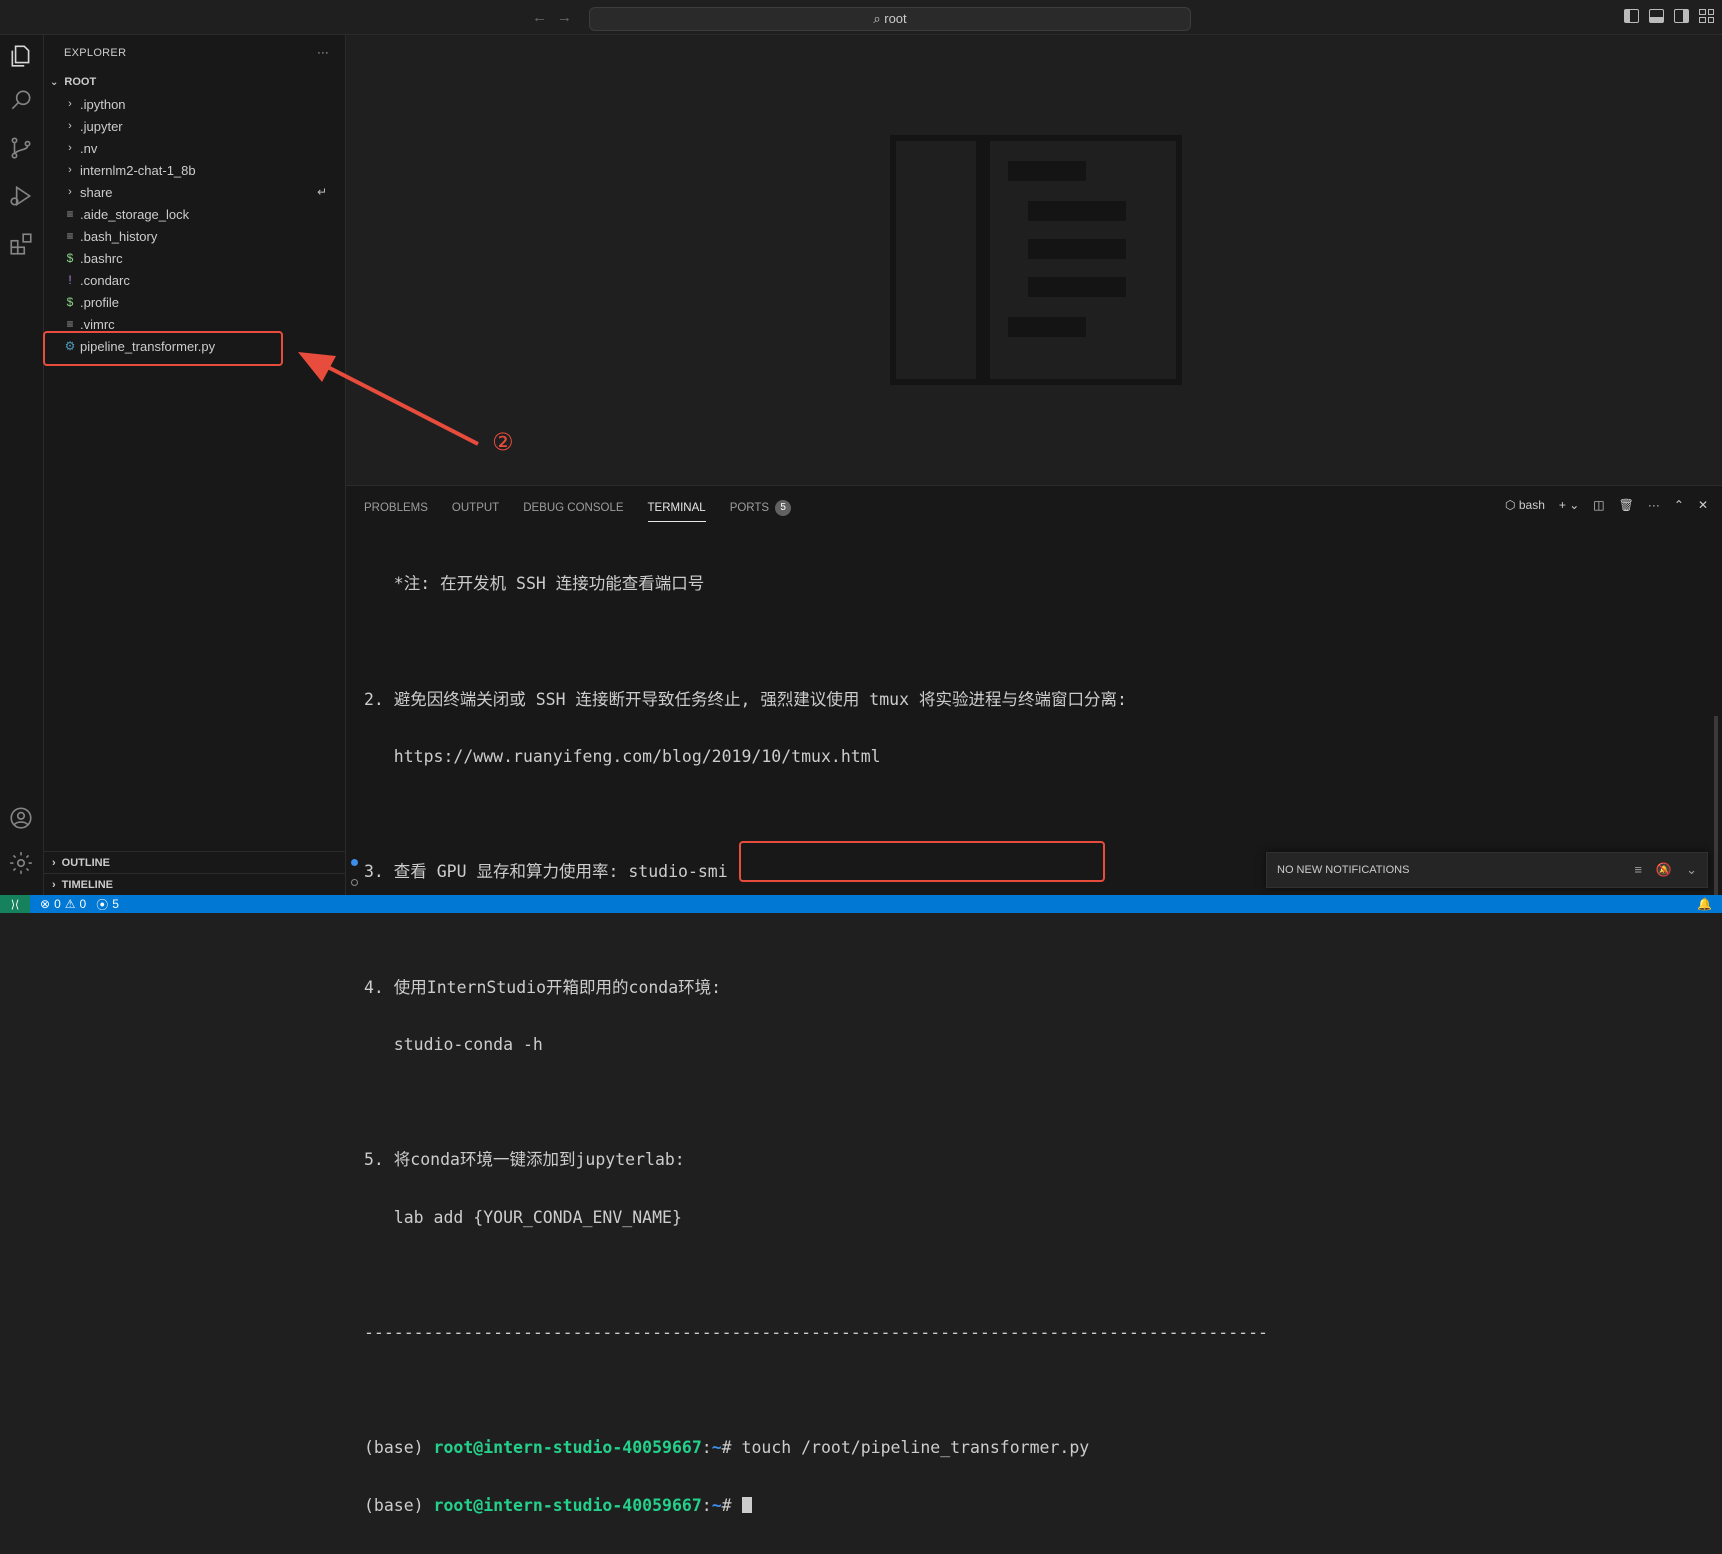 The height and width of the screenshot is (1554, 1722). Describe the element at coordinates (195, 884) in the screenshot. I see `timeline-section: › TIMELINE` at that location.